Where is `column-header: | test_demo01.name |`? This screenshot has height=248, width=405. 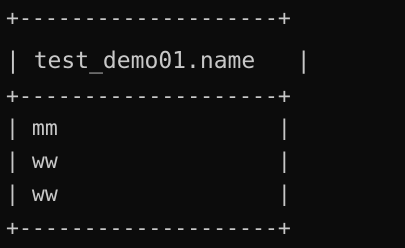
column-header: | test_demo01.name | is located at coordinates (158, 61).